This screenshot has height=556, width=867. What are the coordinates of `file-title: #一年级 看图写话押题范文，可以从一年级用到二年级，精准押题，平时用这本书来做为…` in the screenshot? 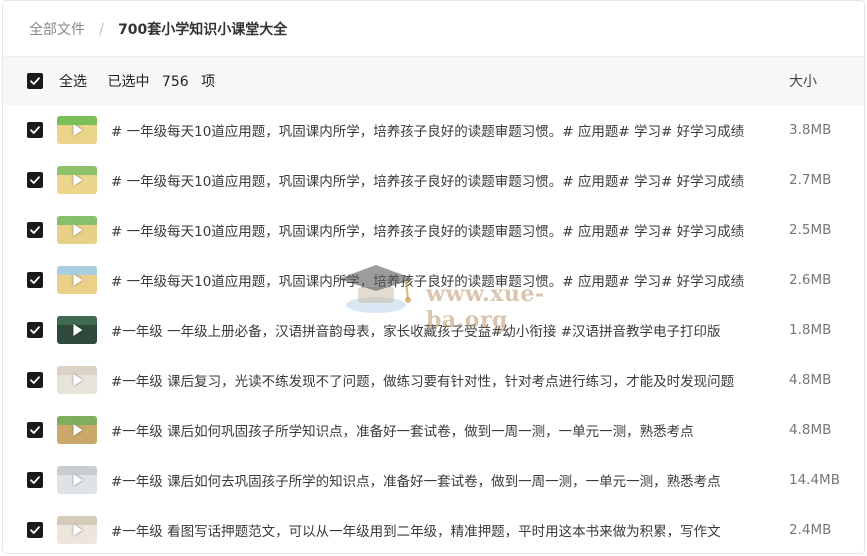 It's located at (436, 530).